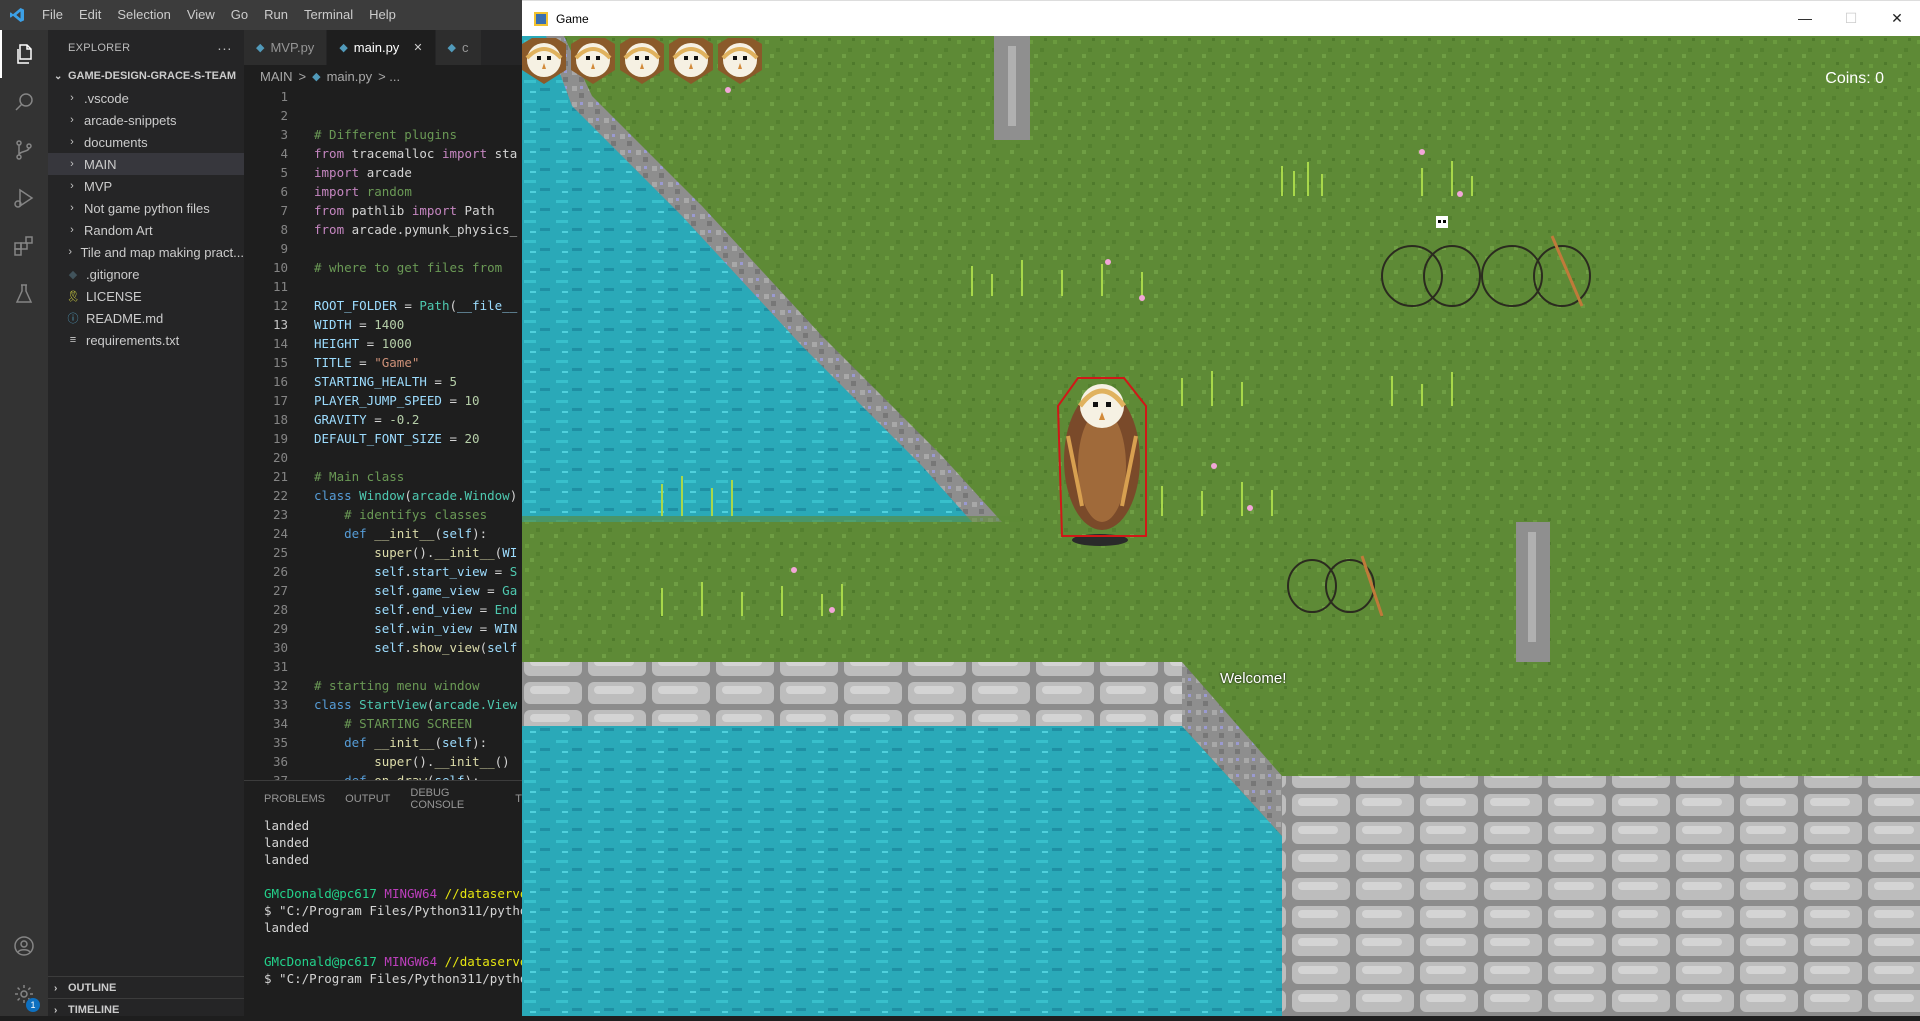  I want to click on folder-label: Random Art, so click(118, 230).